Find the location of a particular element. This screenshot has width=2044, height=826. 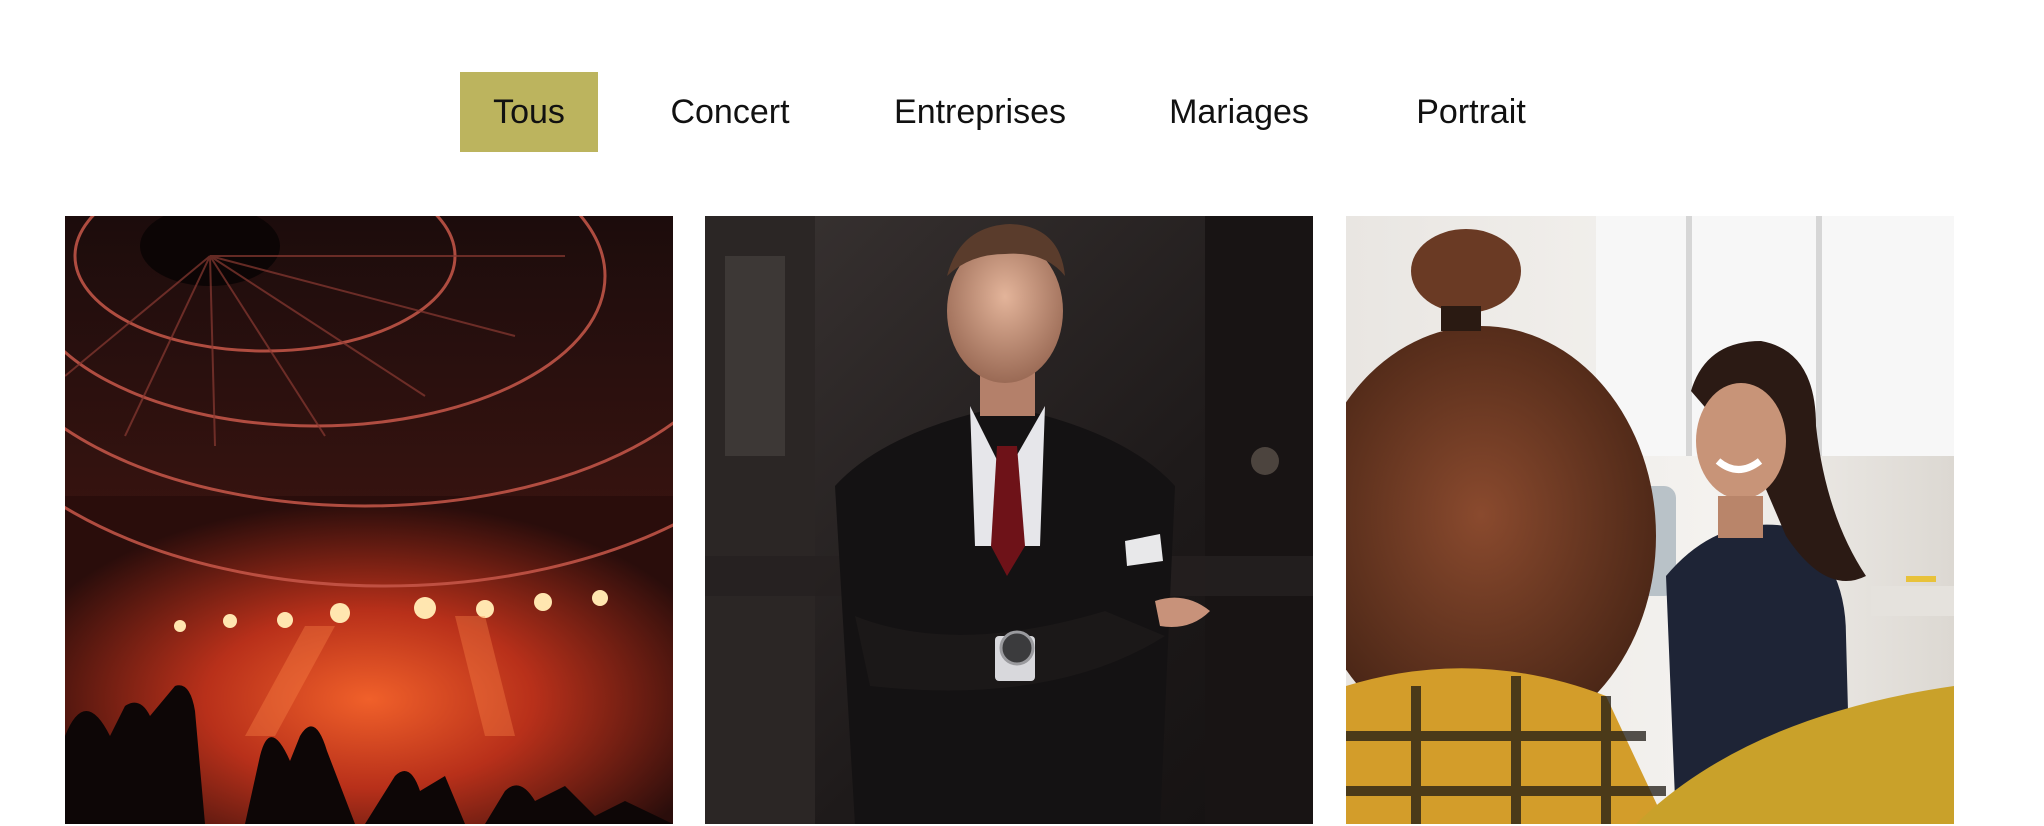

filter-mariages: Mariages is located at coordinates (1239, 112).